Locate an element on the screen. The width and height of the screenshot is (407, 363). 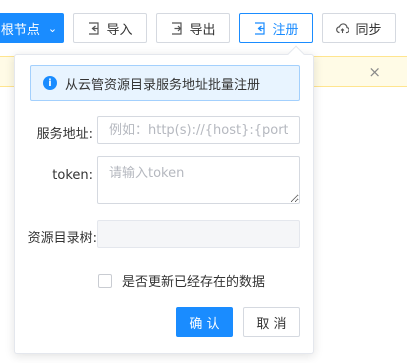
confirm-button: 确 认 is located at coordinates (204, 322).